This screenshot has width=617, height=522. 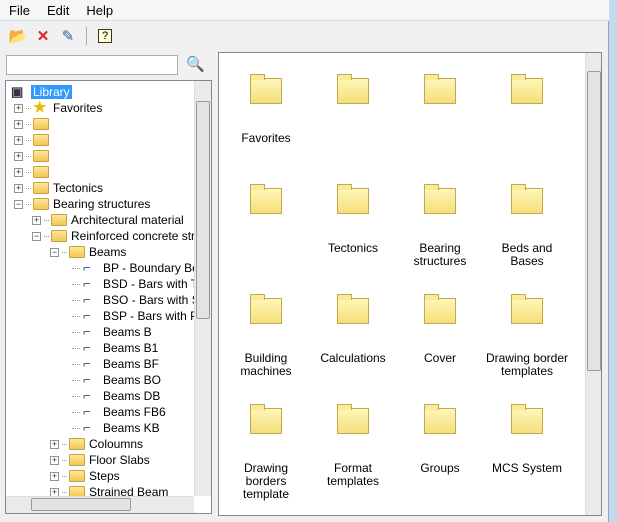 I want to click on content-scroll-thumb, so click(x=594, y=221).